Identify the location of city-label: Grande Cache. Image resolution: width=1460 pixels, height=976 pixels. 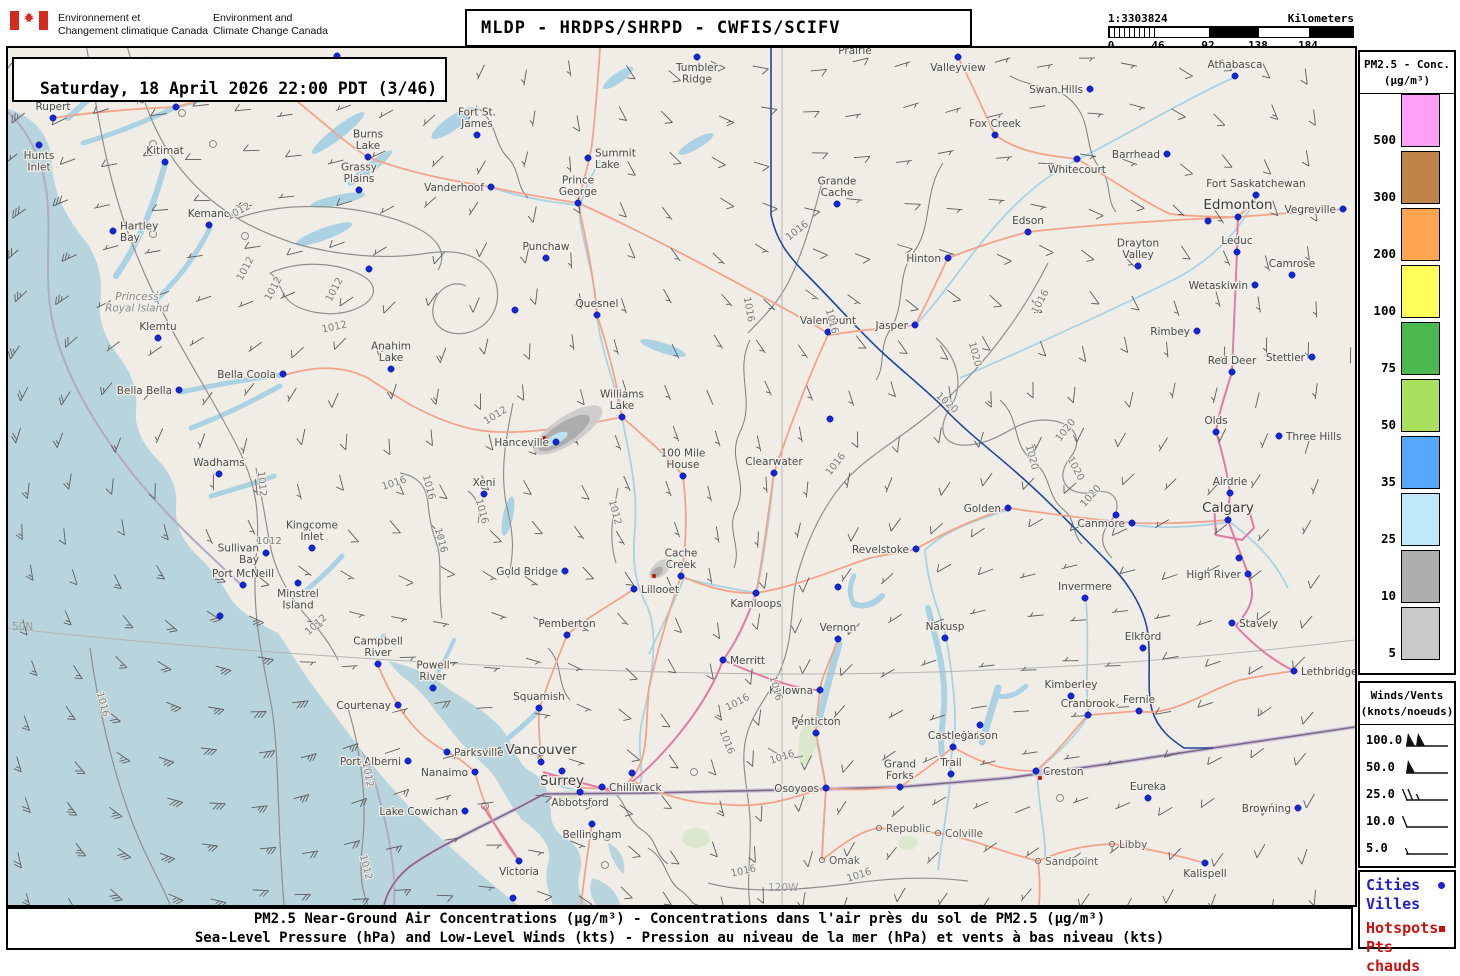
(837, 188).